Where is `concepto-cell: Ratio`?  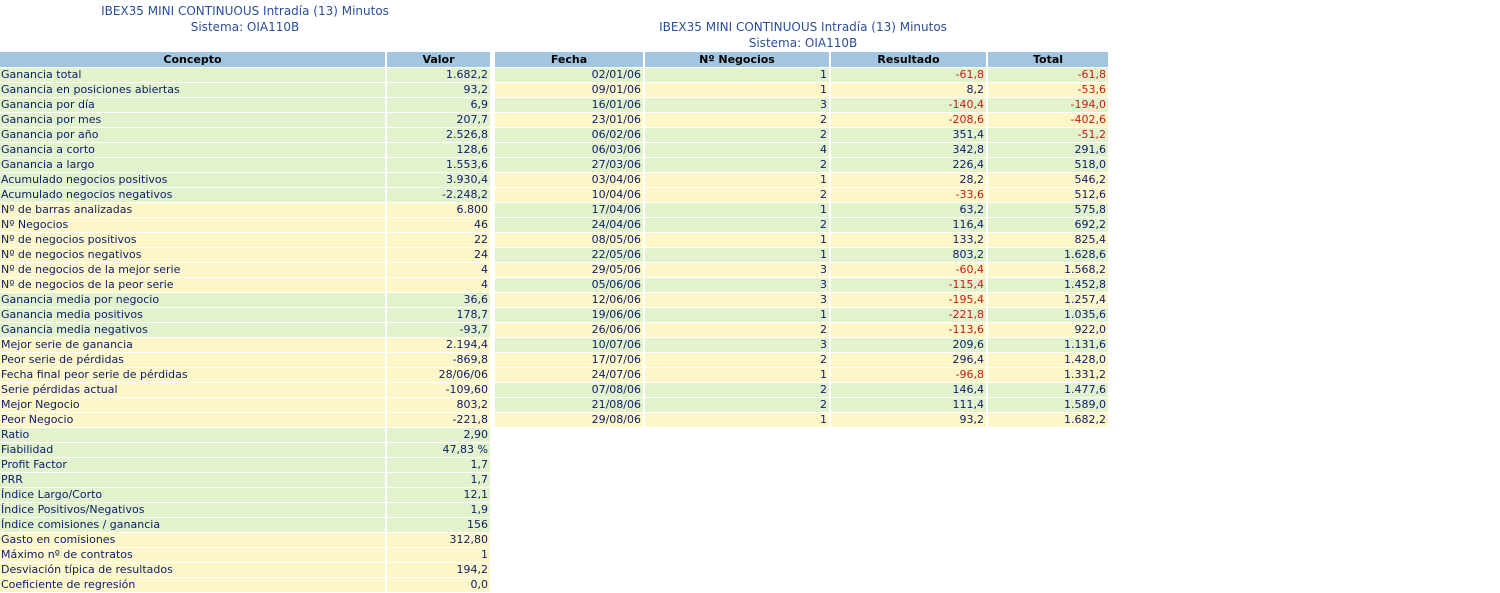
concepto-cell: Ratio is located at coordinates (193, 435).